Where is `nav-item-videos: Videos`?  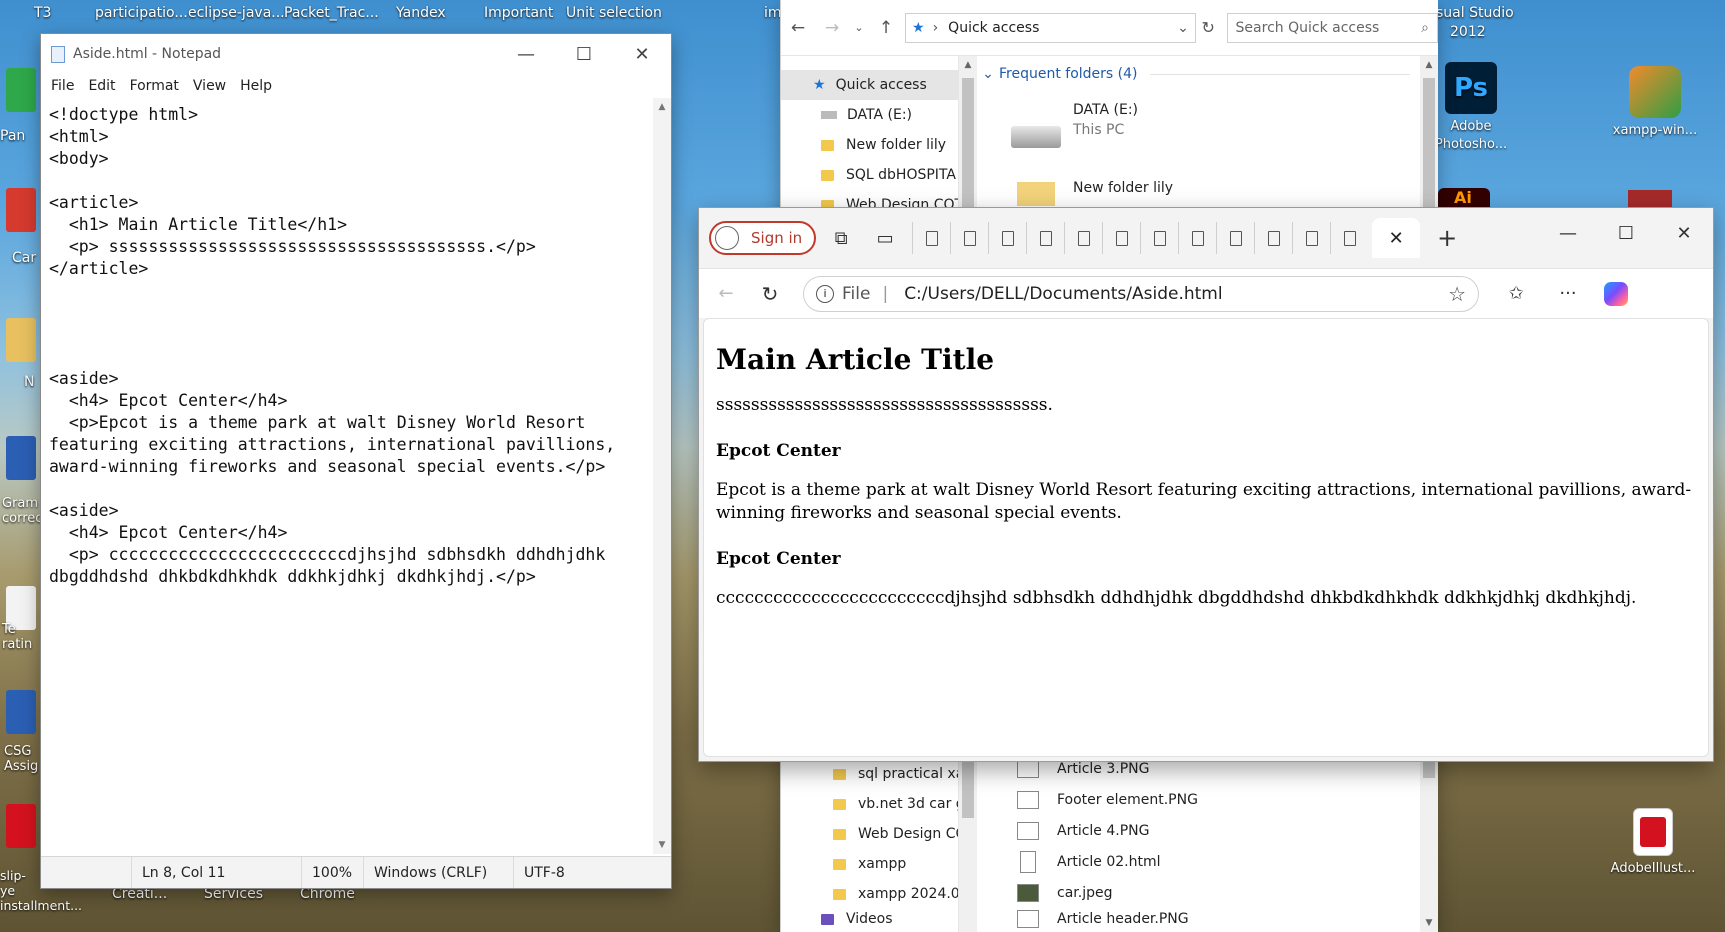 nav-item-videos: Videos is located at coordinates (869, 919).